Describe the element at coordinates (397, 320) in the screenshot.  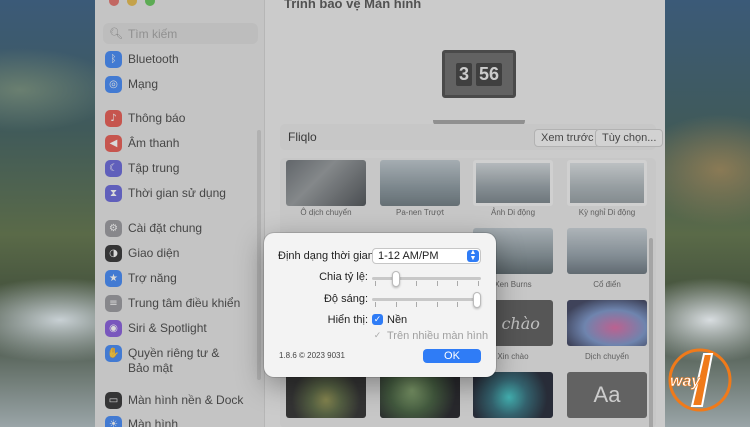
I see `background-checkbox-label: Nền` at that location.